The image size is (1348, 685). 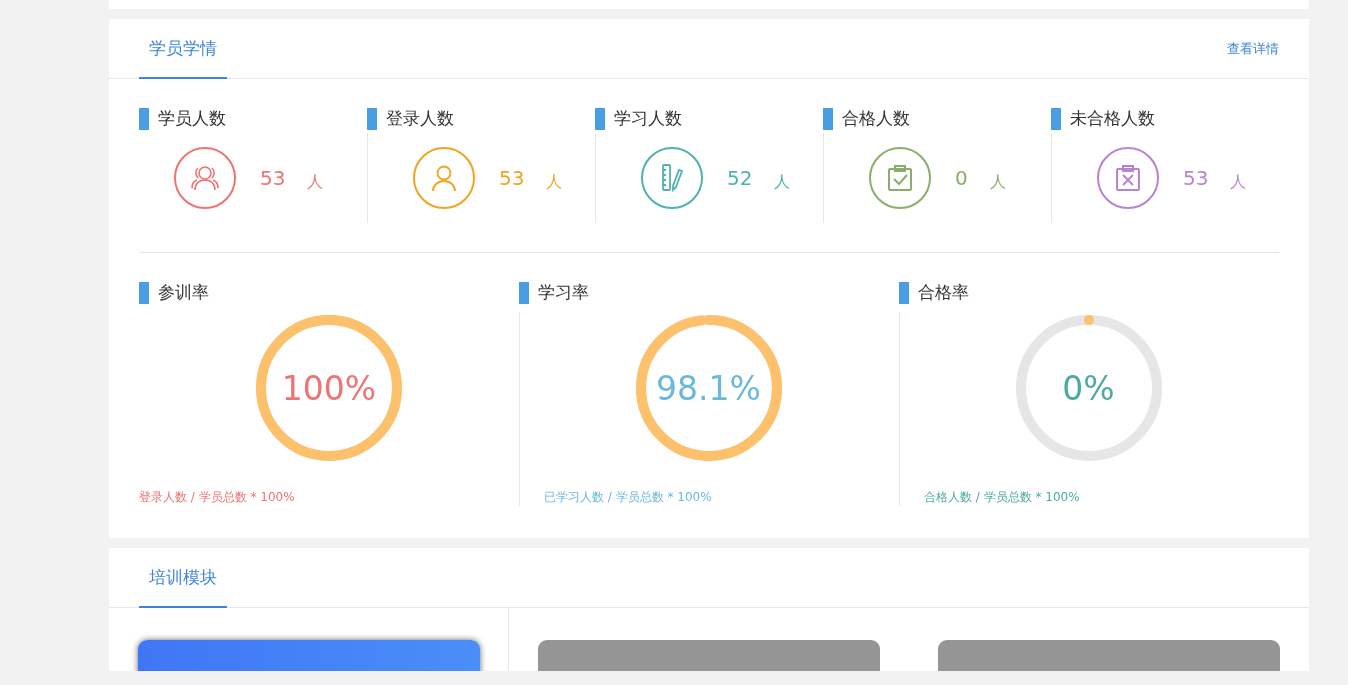 I want to click on stat-value: 0, so click(x=961, y=178).